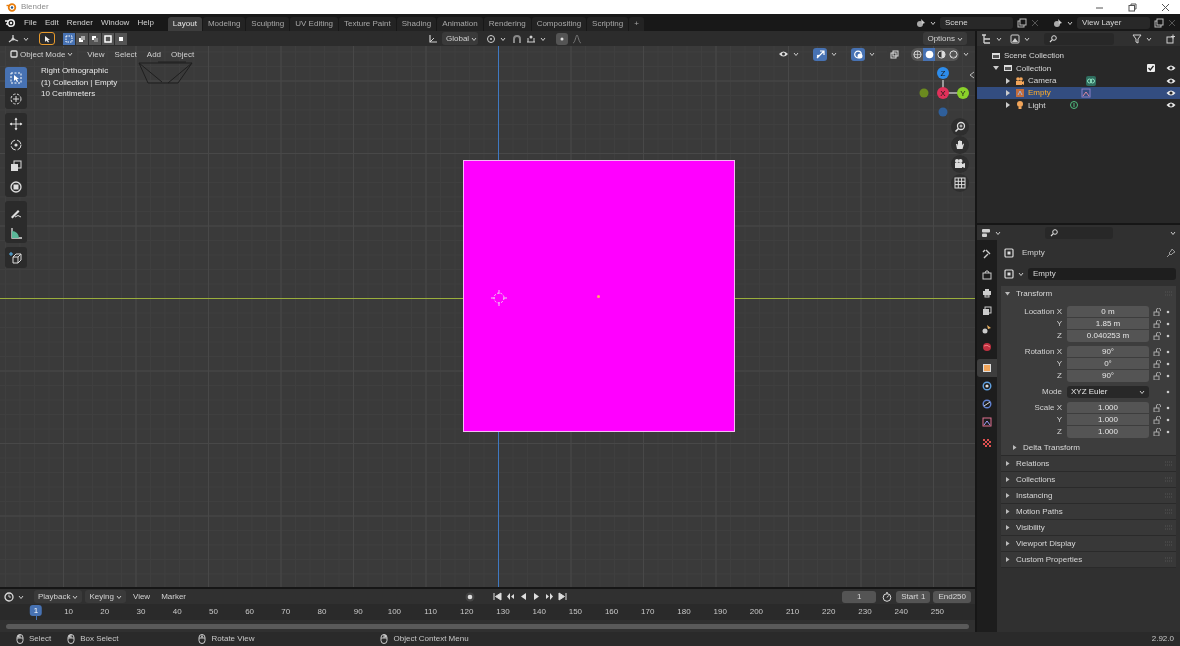 This screenshot has height=646, width=1180. I want to click on scene-icon, so click(921, 22).